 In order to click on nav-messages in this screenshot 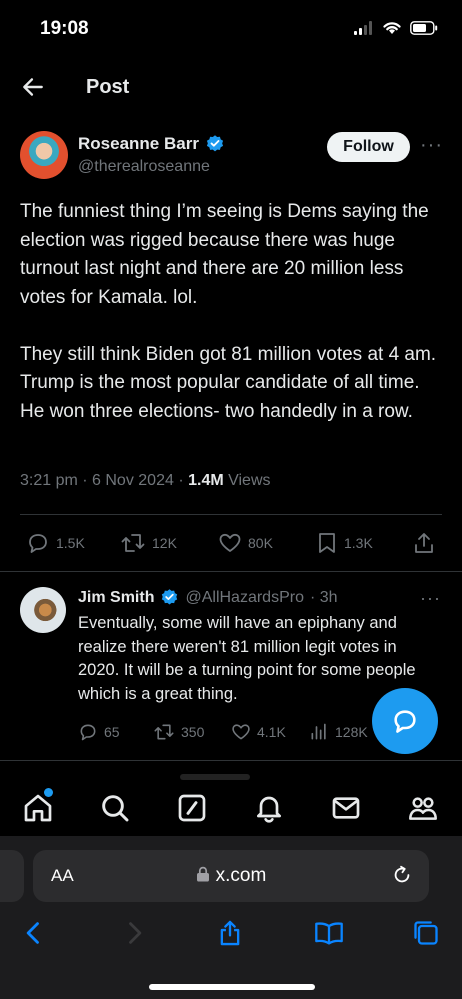, I will do `click(346, 808)`.